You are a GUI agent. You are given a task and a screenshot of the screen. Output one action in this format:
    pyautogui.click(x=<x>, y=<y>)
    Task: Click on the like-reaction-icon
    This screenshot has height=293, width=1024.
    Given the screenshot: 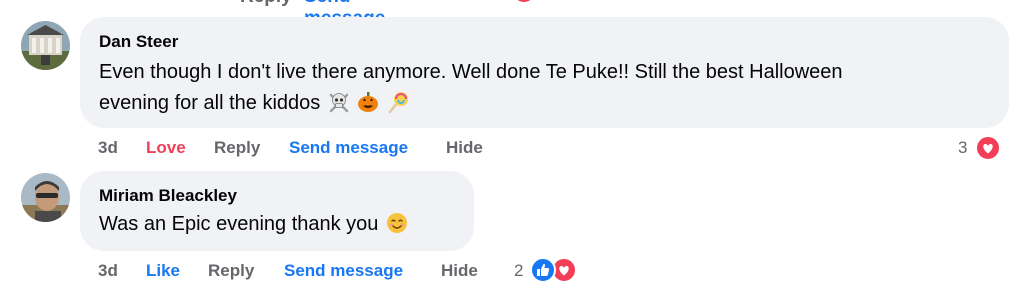 What is the action you would take?
    pyautogui.click(x=543, y=270)
    